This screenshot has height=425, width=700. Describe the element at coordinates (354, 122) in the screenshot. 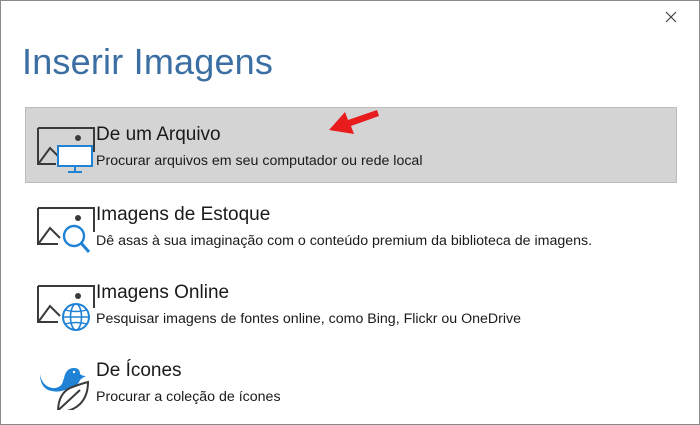

I see `red-arrow-icon` at that location.